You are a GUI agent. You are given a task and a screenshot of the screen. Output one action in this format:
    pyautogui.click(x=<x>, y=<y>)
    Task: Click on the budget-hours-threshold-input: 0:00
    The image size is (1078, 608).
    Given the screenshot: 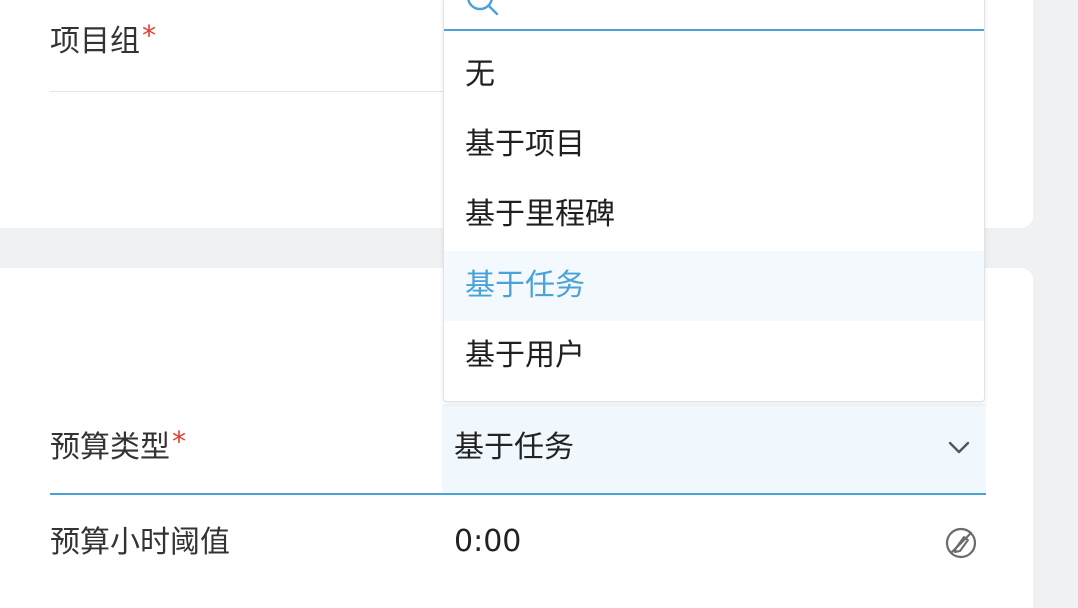 What is the action you would take?
    pyautogui.click(x=487, y=542)
    